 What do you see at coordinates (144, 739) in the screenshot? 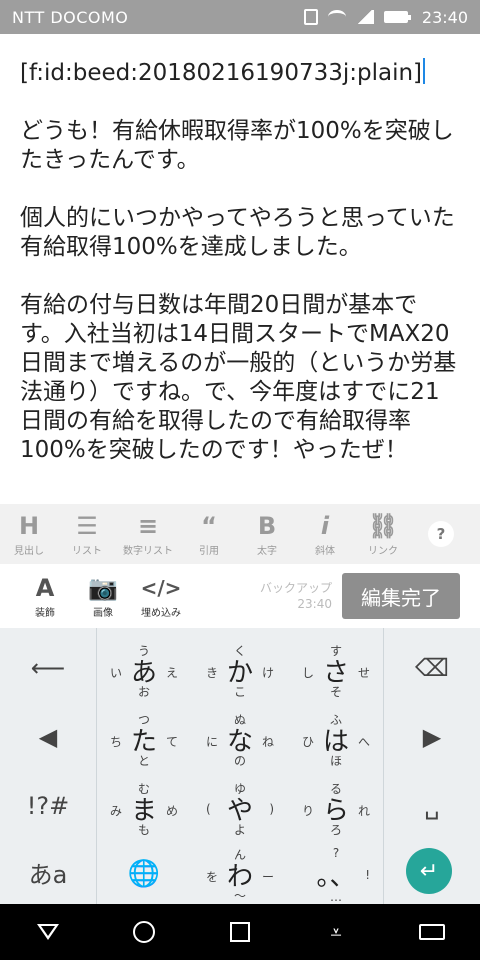
I see `kana-key-4: たつとちて` at bounding box center [144, 739].